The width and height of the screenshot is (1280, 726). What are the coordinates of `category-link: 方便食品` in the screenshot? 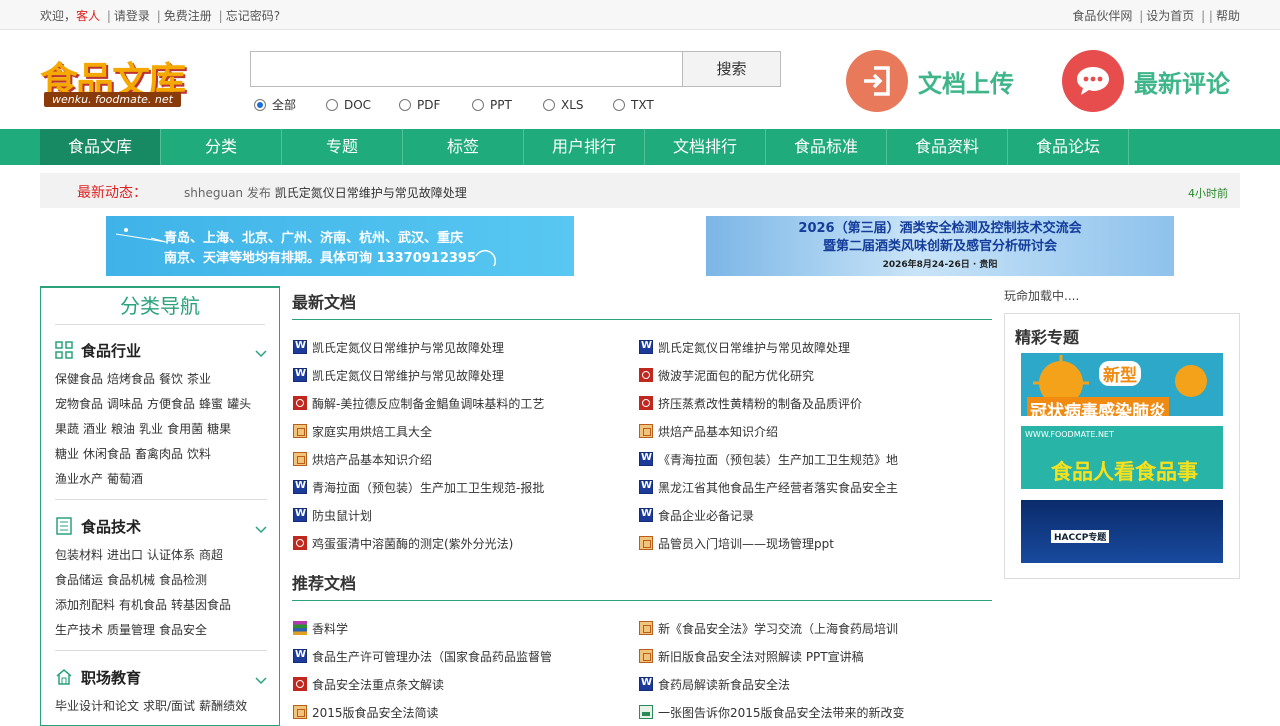 It's located at (171, 404).